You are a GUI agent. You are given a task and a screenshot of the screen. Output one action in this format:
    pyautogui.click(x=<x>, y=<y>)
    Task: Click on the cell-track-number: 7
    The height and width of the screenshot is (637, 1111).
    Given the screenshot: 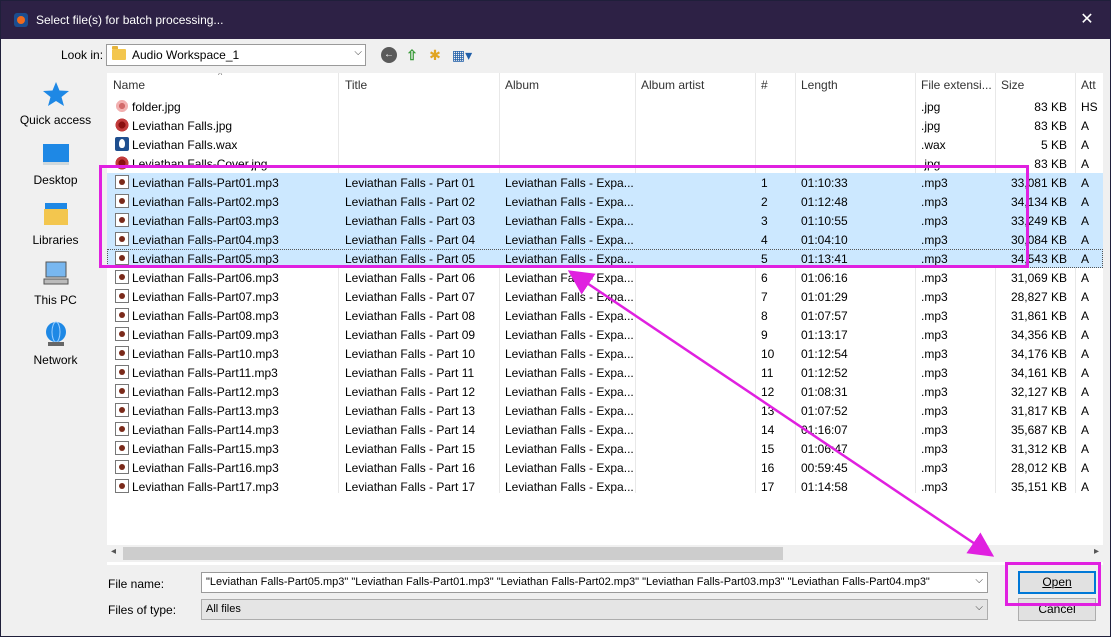 What is the action you would take?
    pyautogui.click(x=764, y=297)
    